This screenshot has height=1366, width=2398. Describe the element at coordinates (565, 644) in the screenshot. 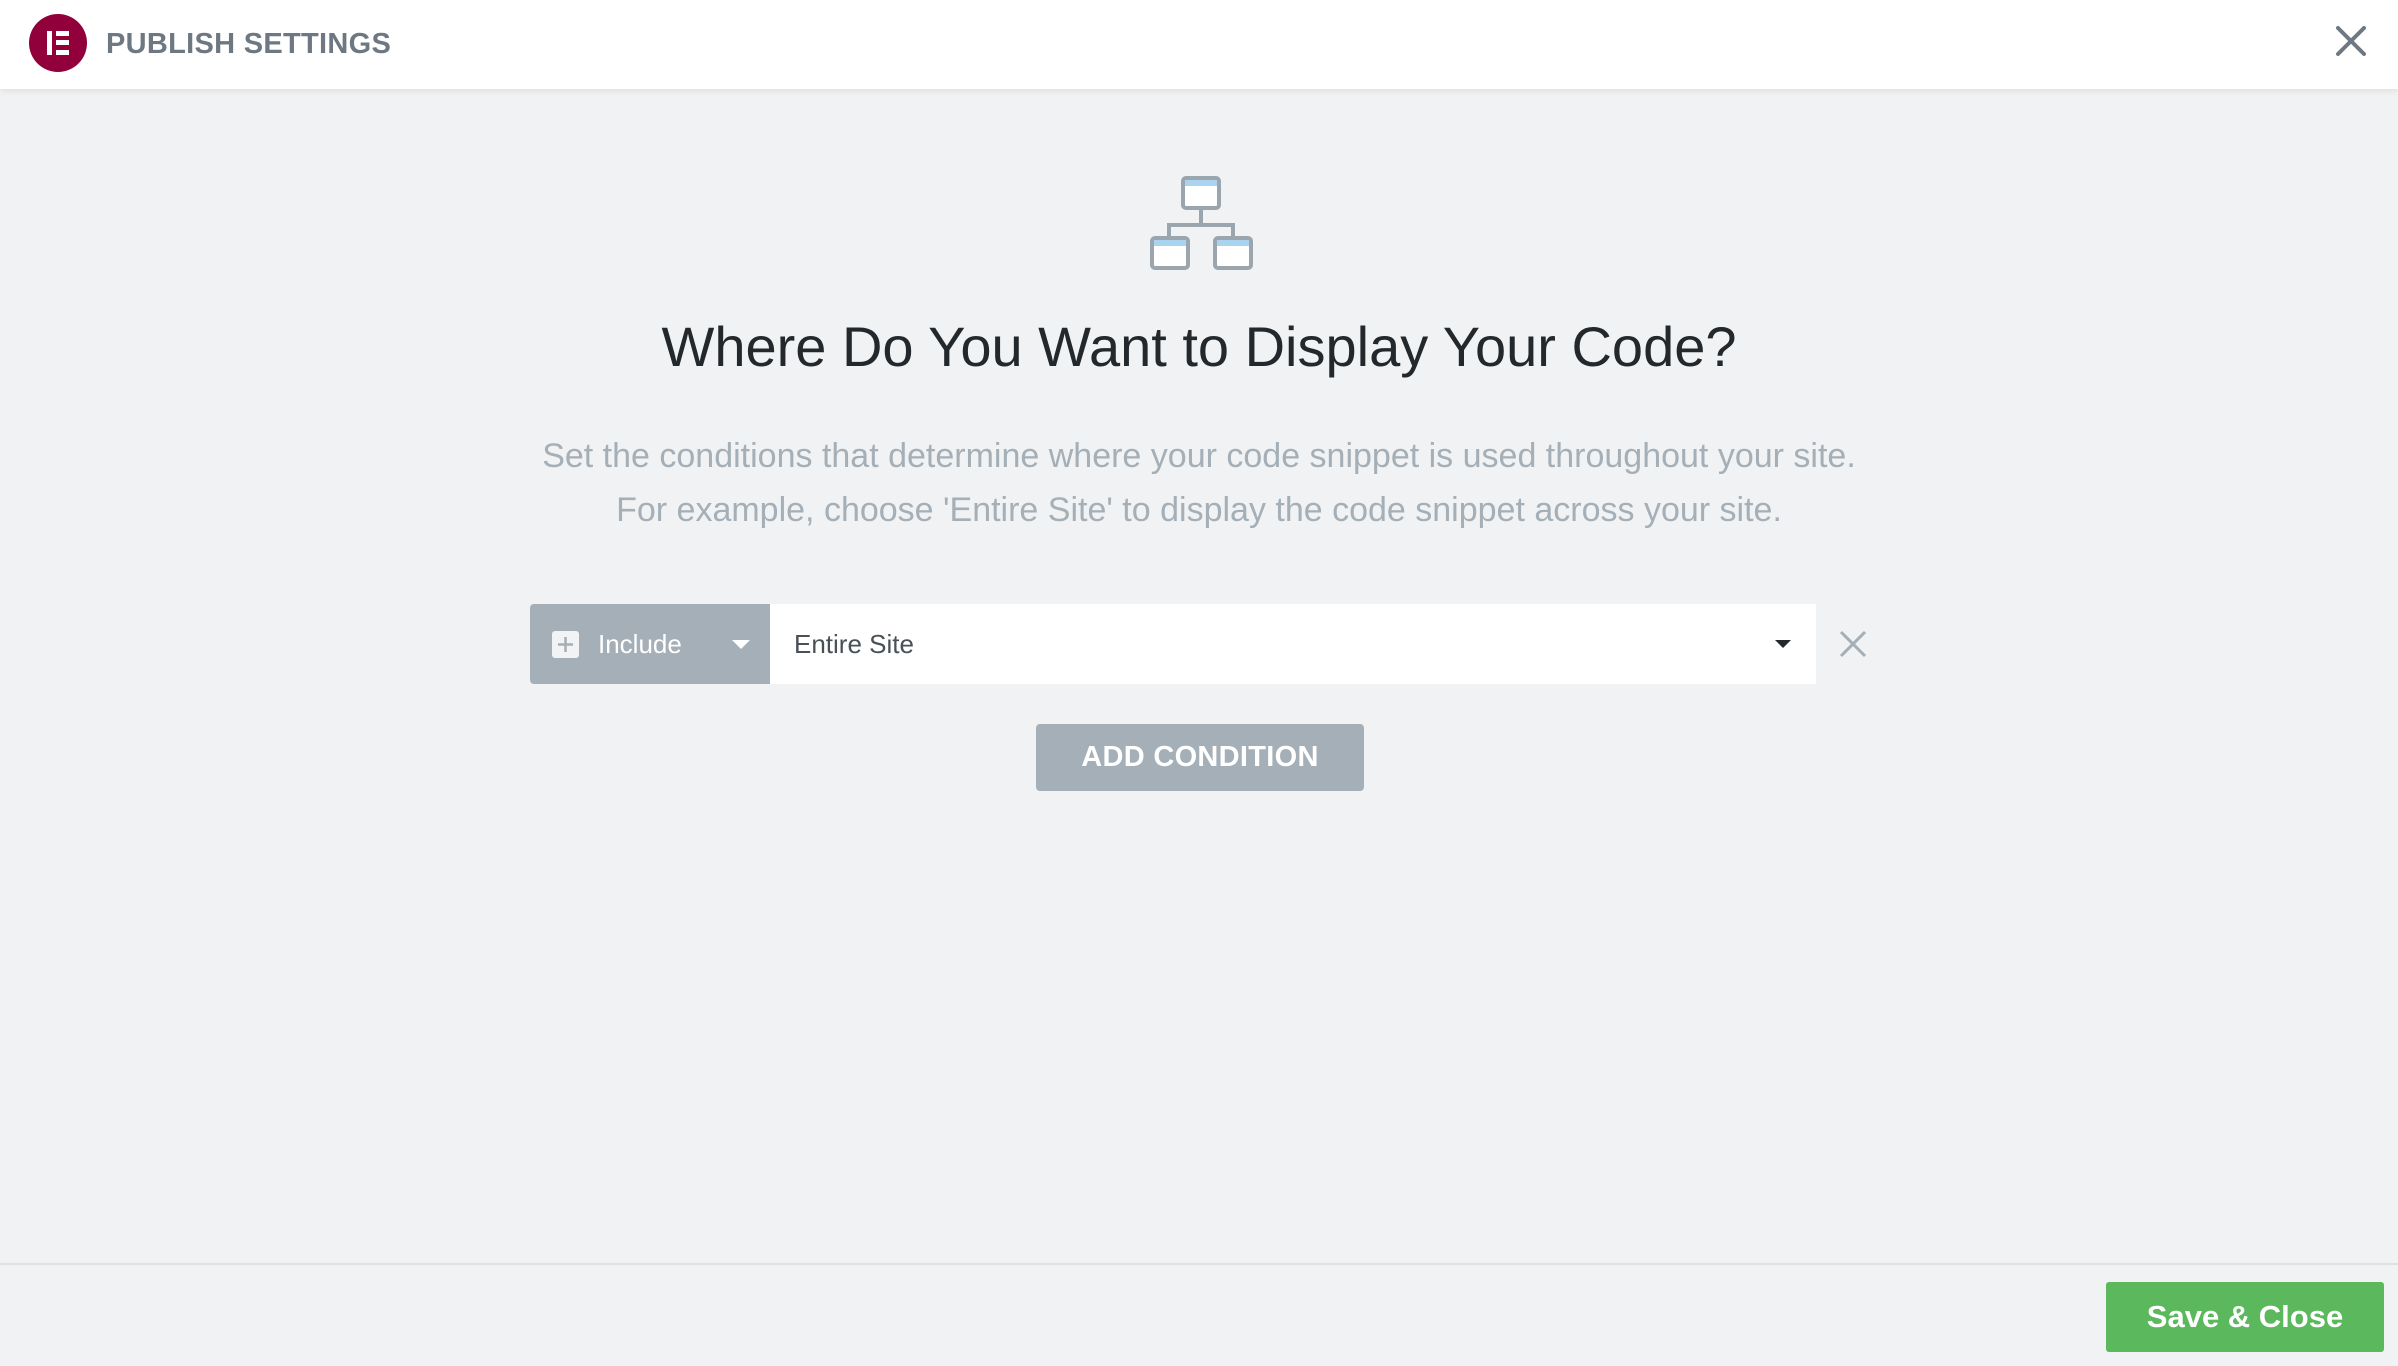

I see `plus-square-icon` at that location.